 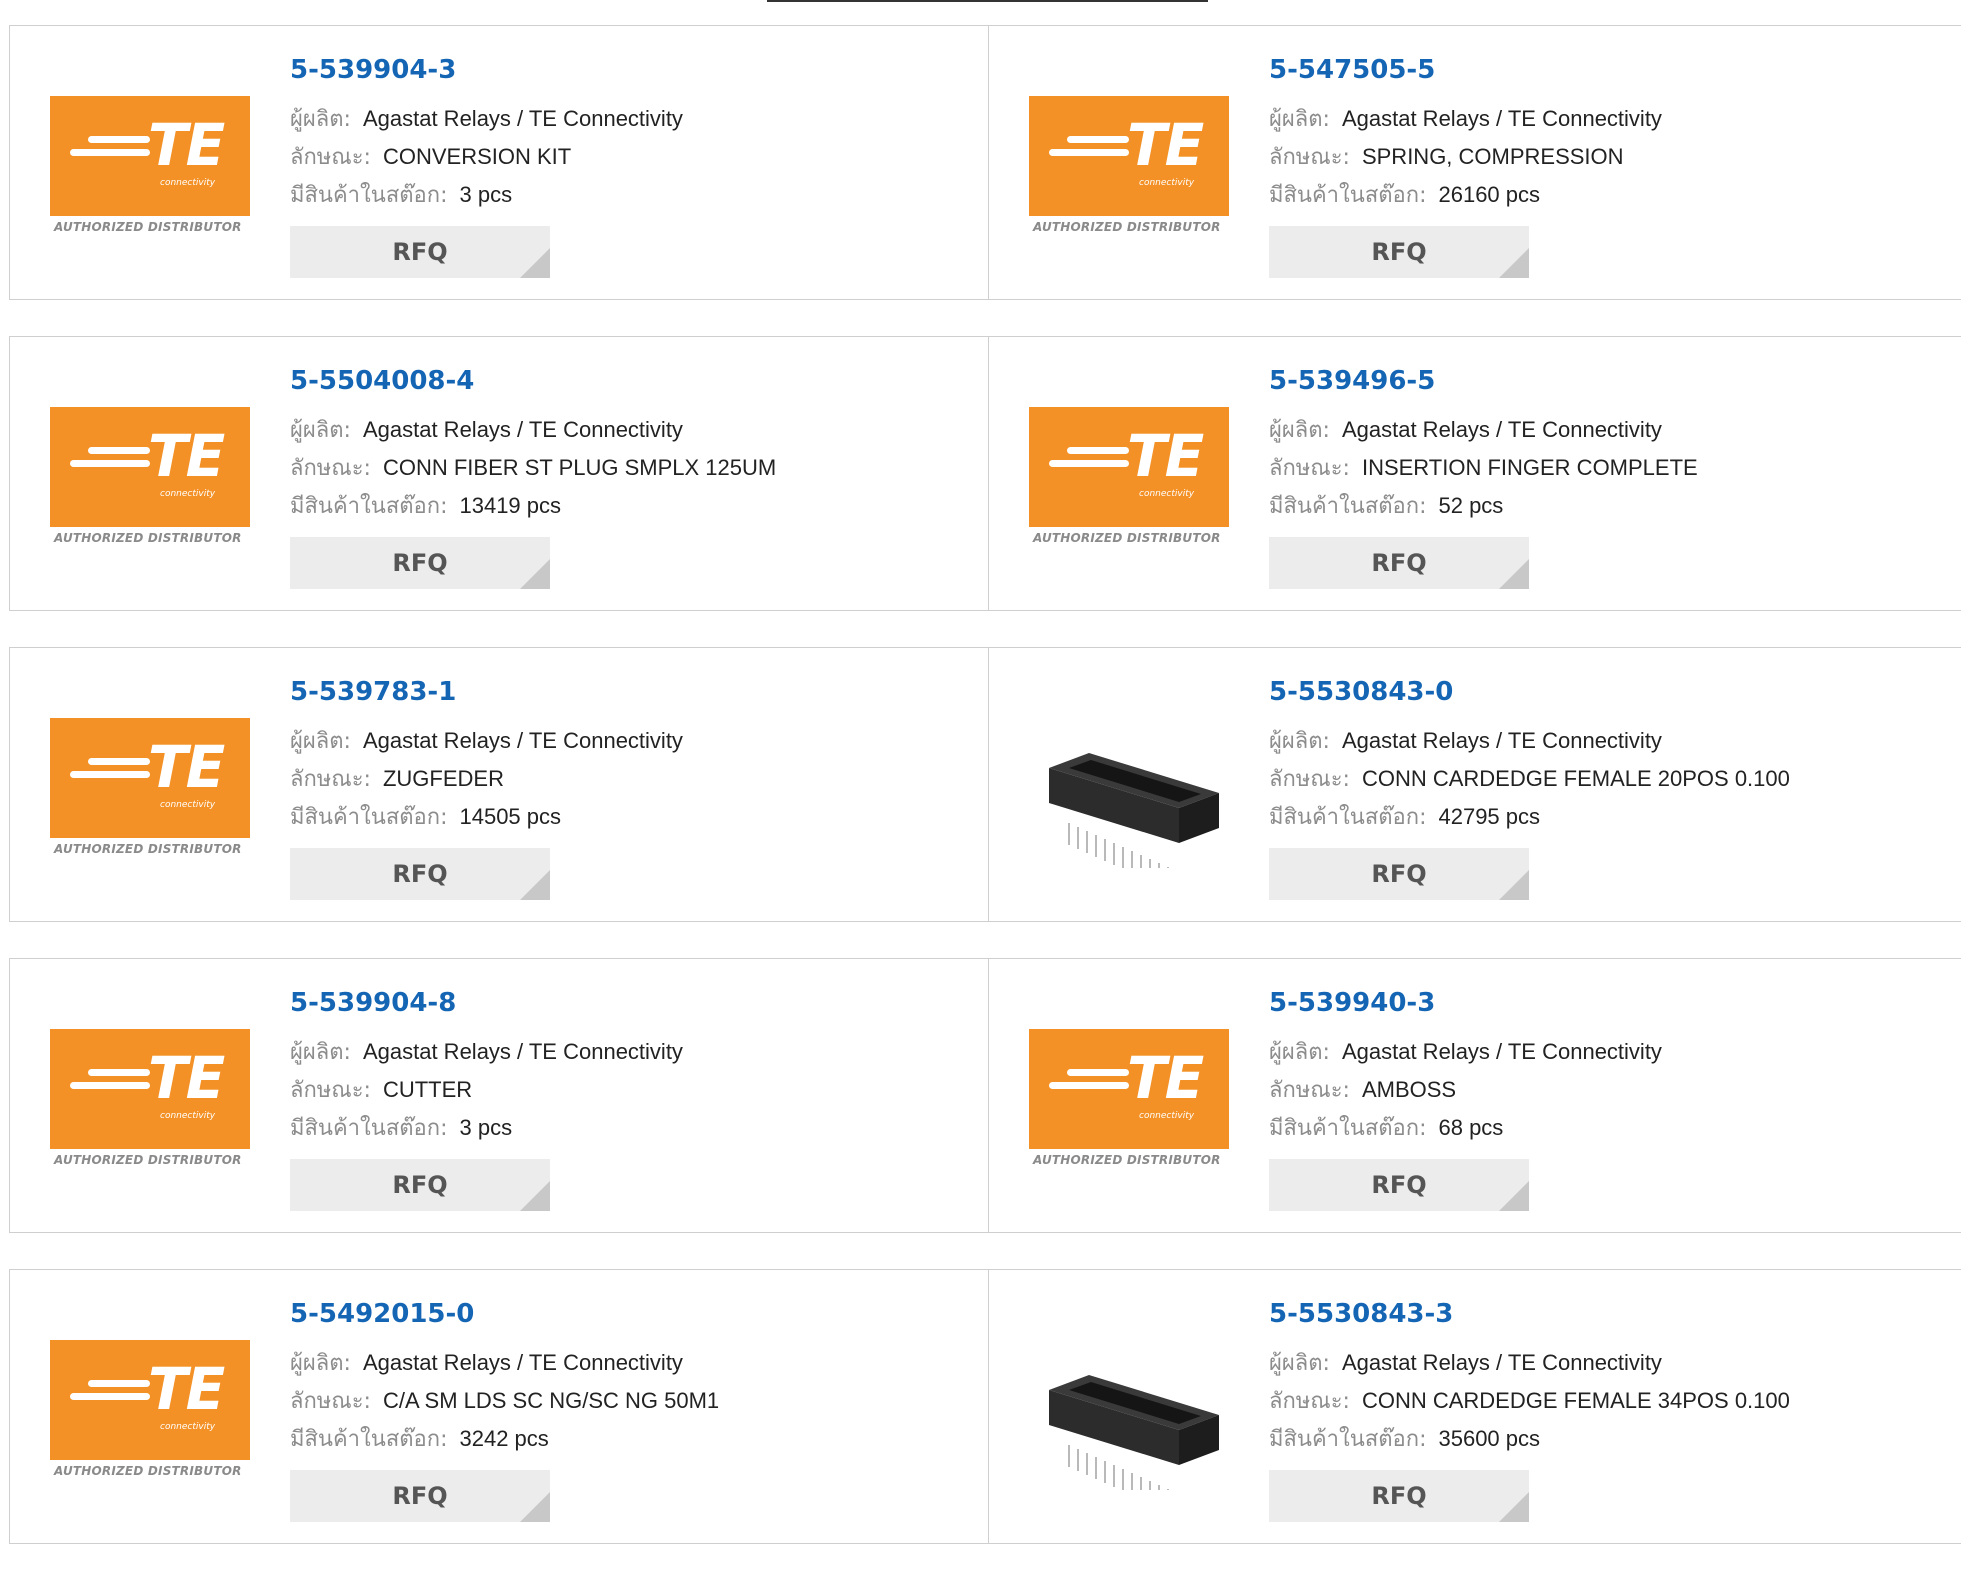 What do you see at coordinates (504, 1314) in the screenshot?
I see `part-number-link: 5-5492015-0` at bounding box center [504, 1314].